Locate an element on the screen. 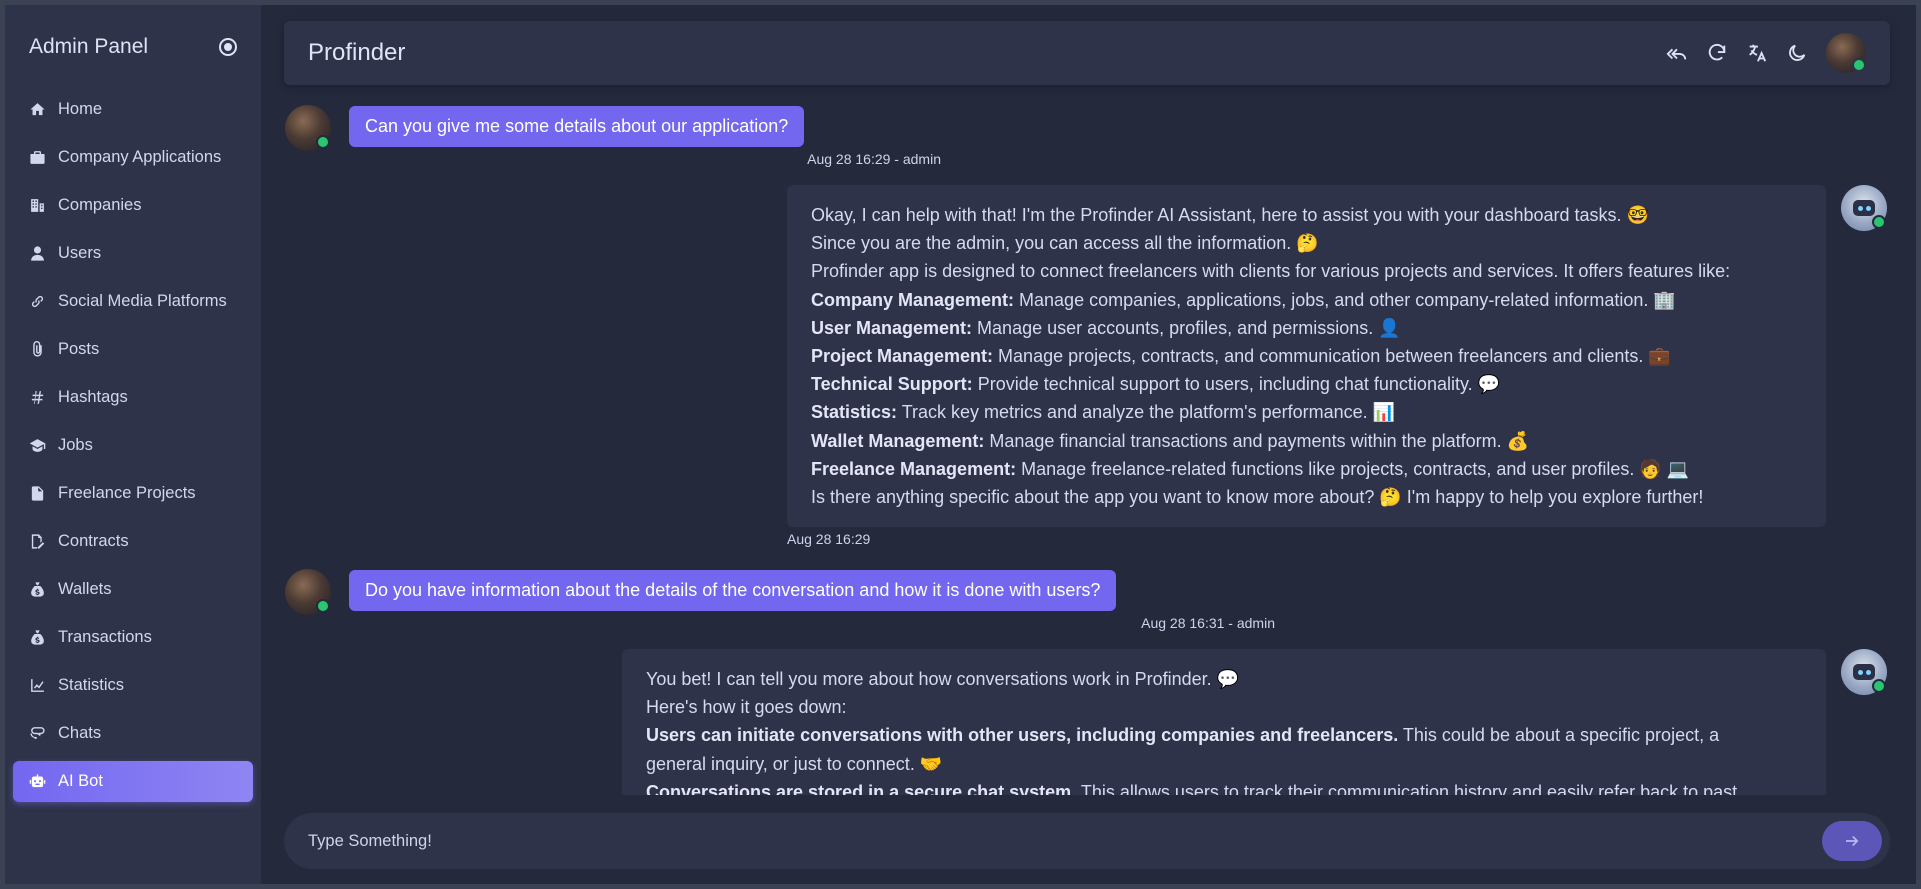 Image resolution: width=1921 pixels, height=889 pixels. send-button is located at coordinates (1852, 841).